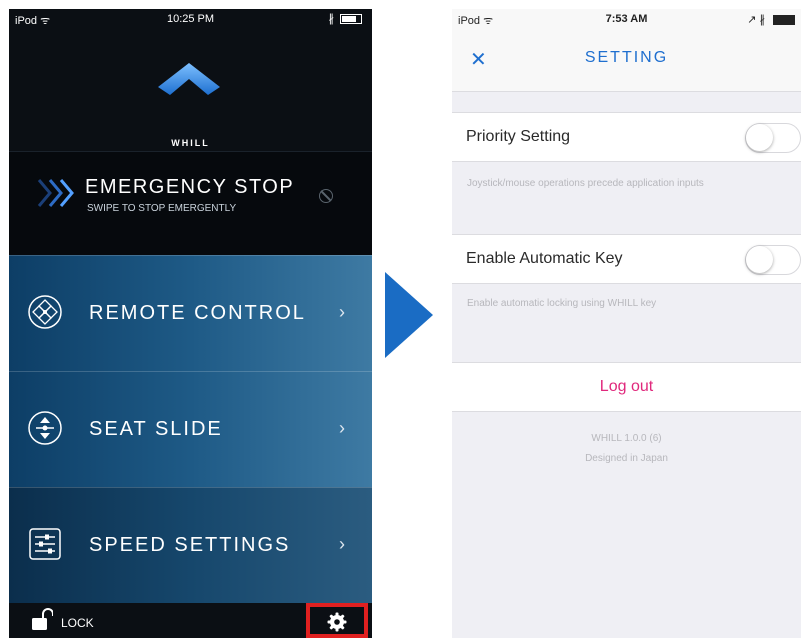 The image size is (801, 638). I want to click on gear-icon, so click(337, 622).